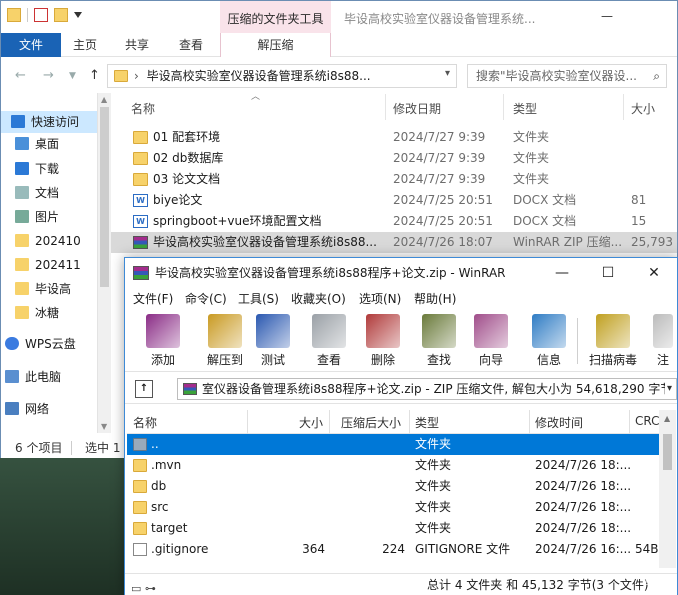  I want to click on sidebar-item: 图片, so click(49, 217).